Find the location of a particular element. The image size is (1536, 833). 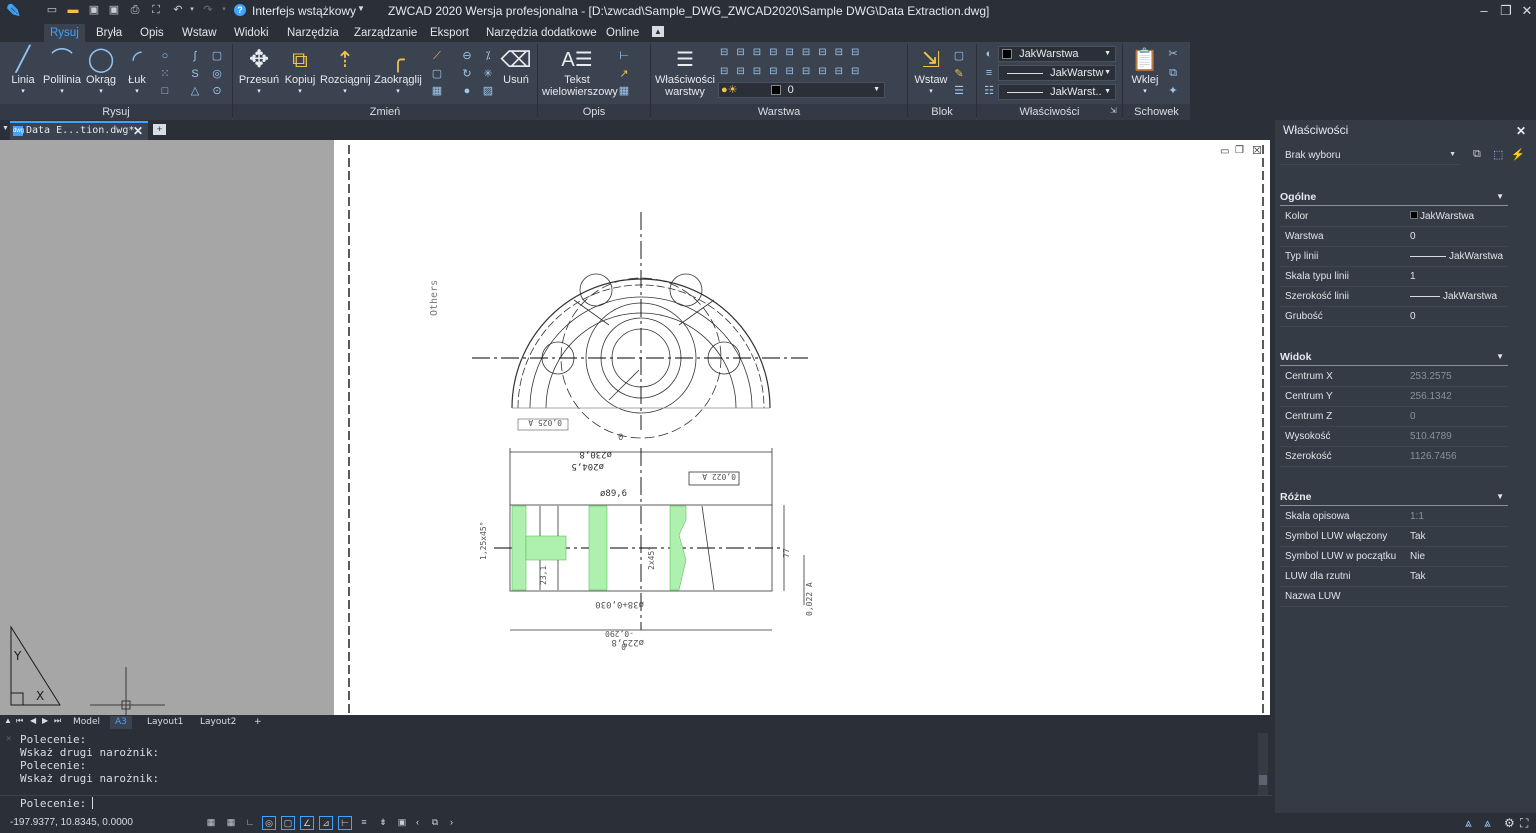

ducs-icon: ⊢ is located at coordinates (345, 823).